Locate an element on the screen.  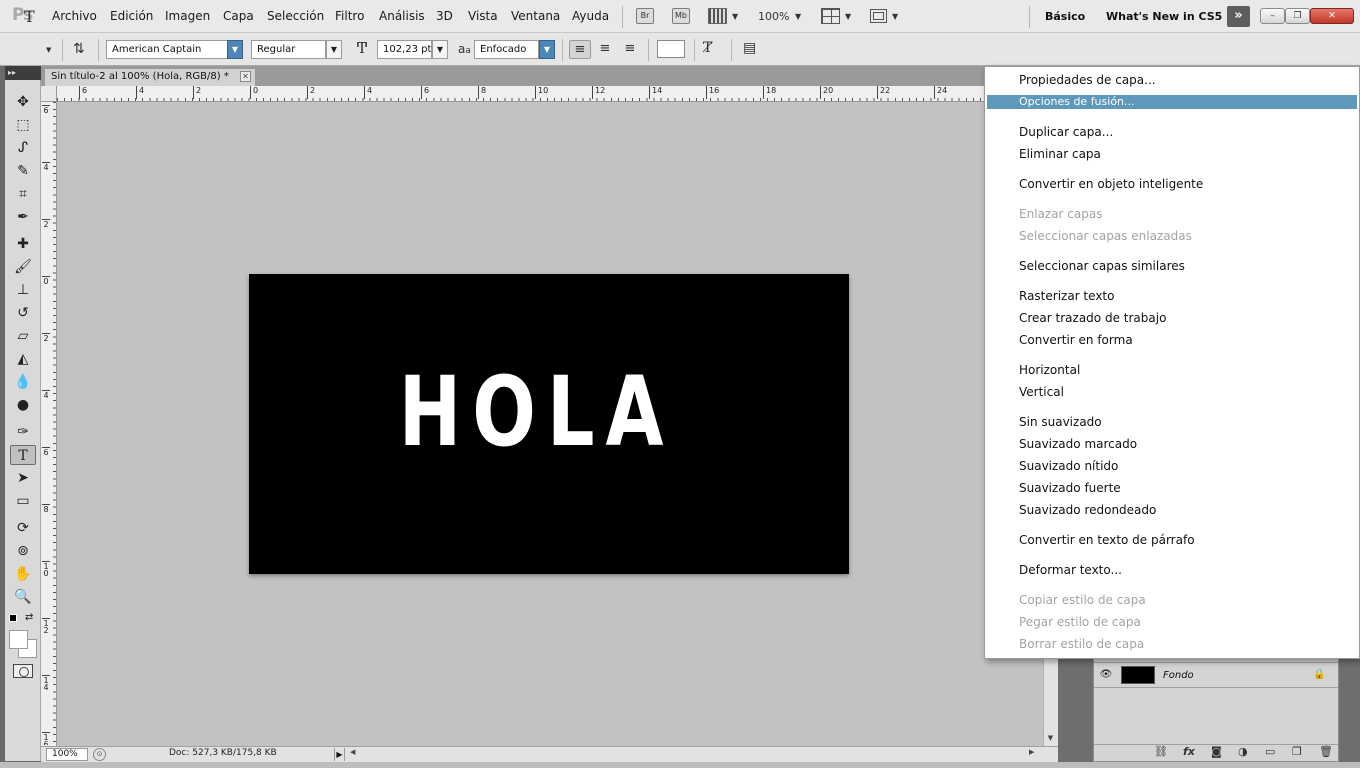
screen-mode-icon is located at coordinates (878, 16).